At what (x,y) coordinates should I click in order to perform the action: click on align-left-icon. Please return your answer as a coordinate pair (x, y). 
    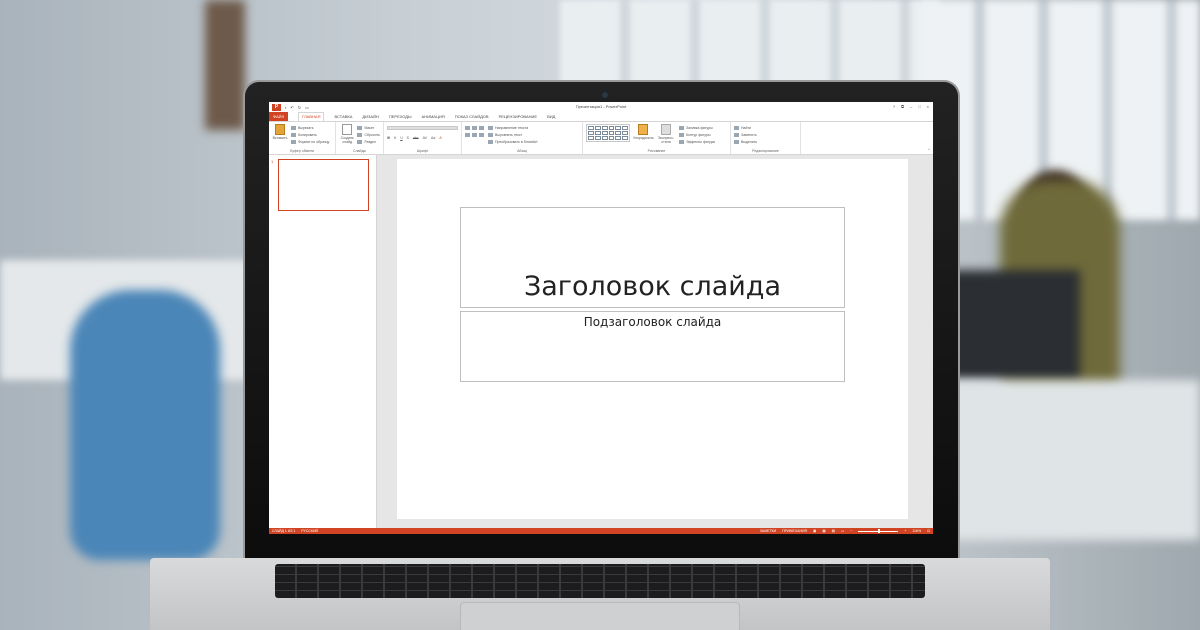
    Looking at the image, I should click on (467, 134).